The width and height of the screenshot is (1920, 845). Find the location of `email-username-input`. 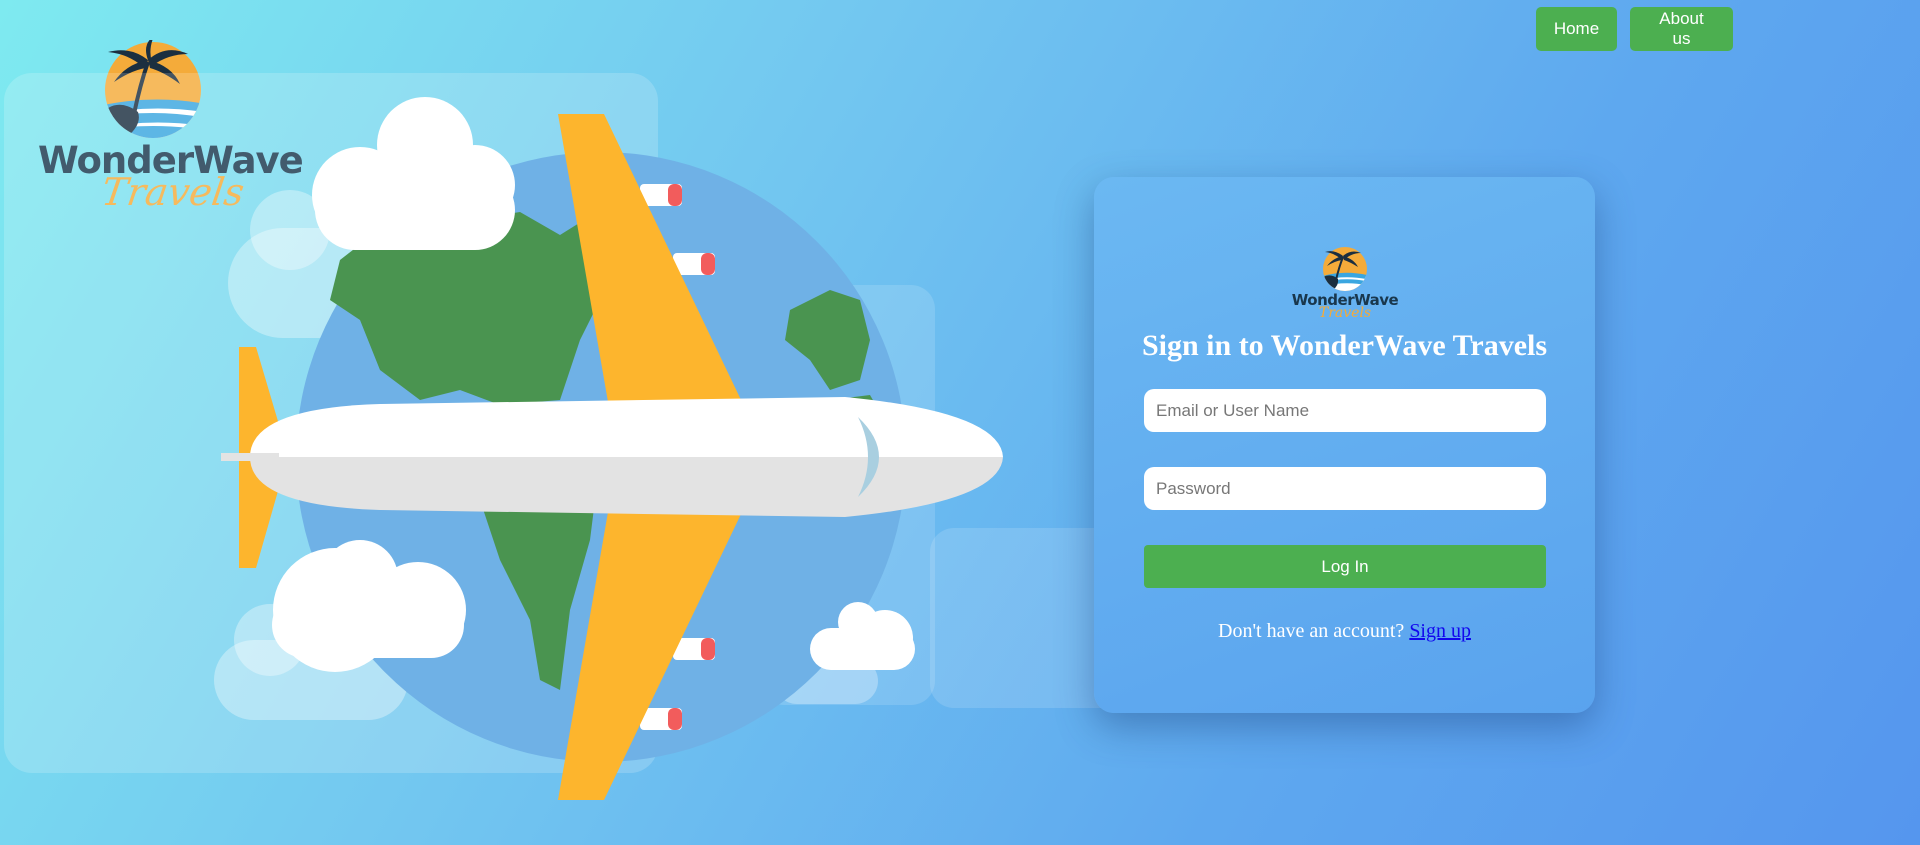

email-username-input is located at coordinates (1345, 410).